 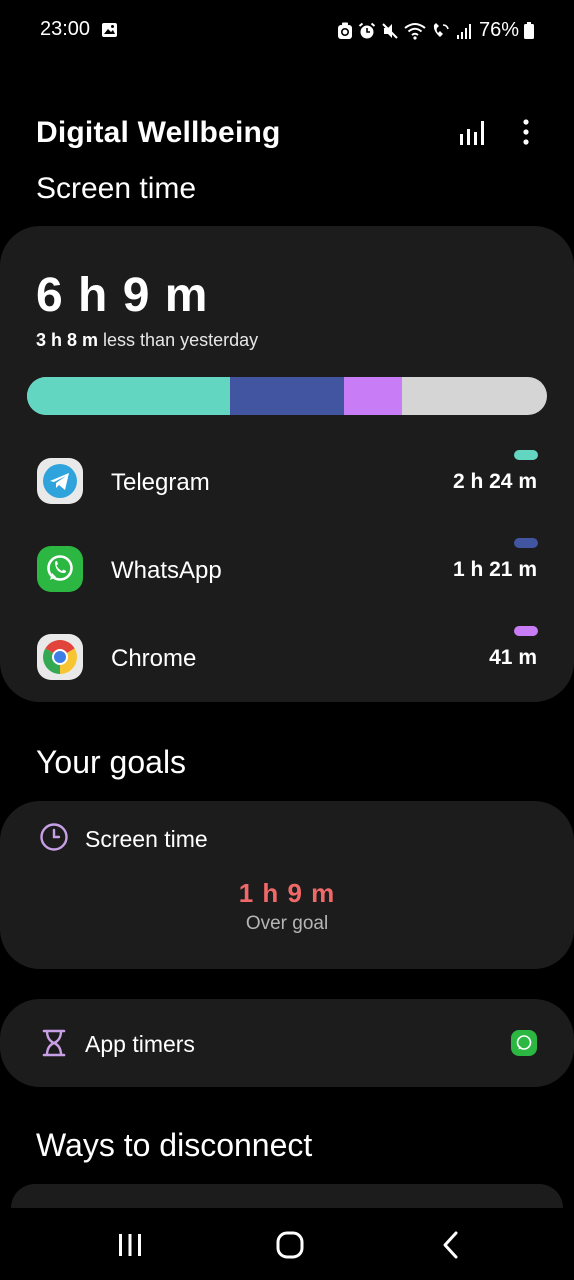 I want to click on app-bar: Digital Wellbeing, so click(x=287, y=135).